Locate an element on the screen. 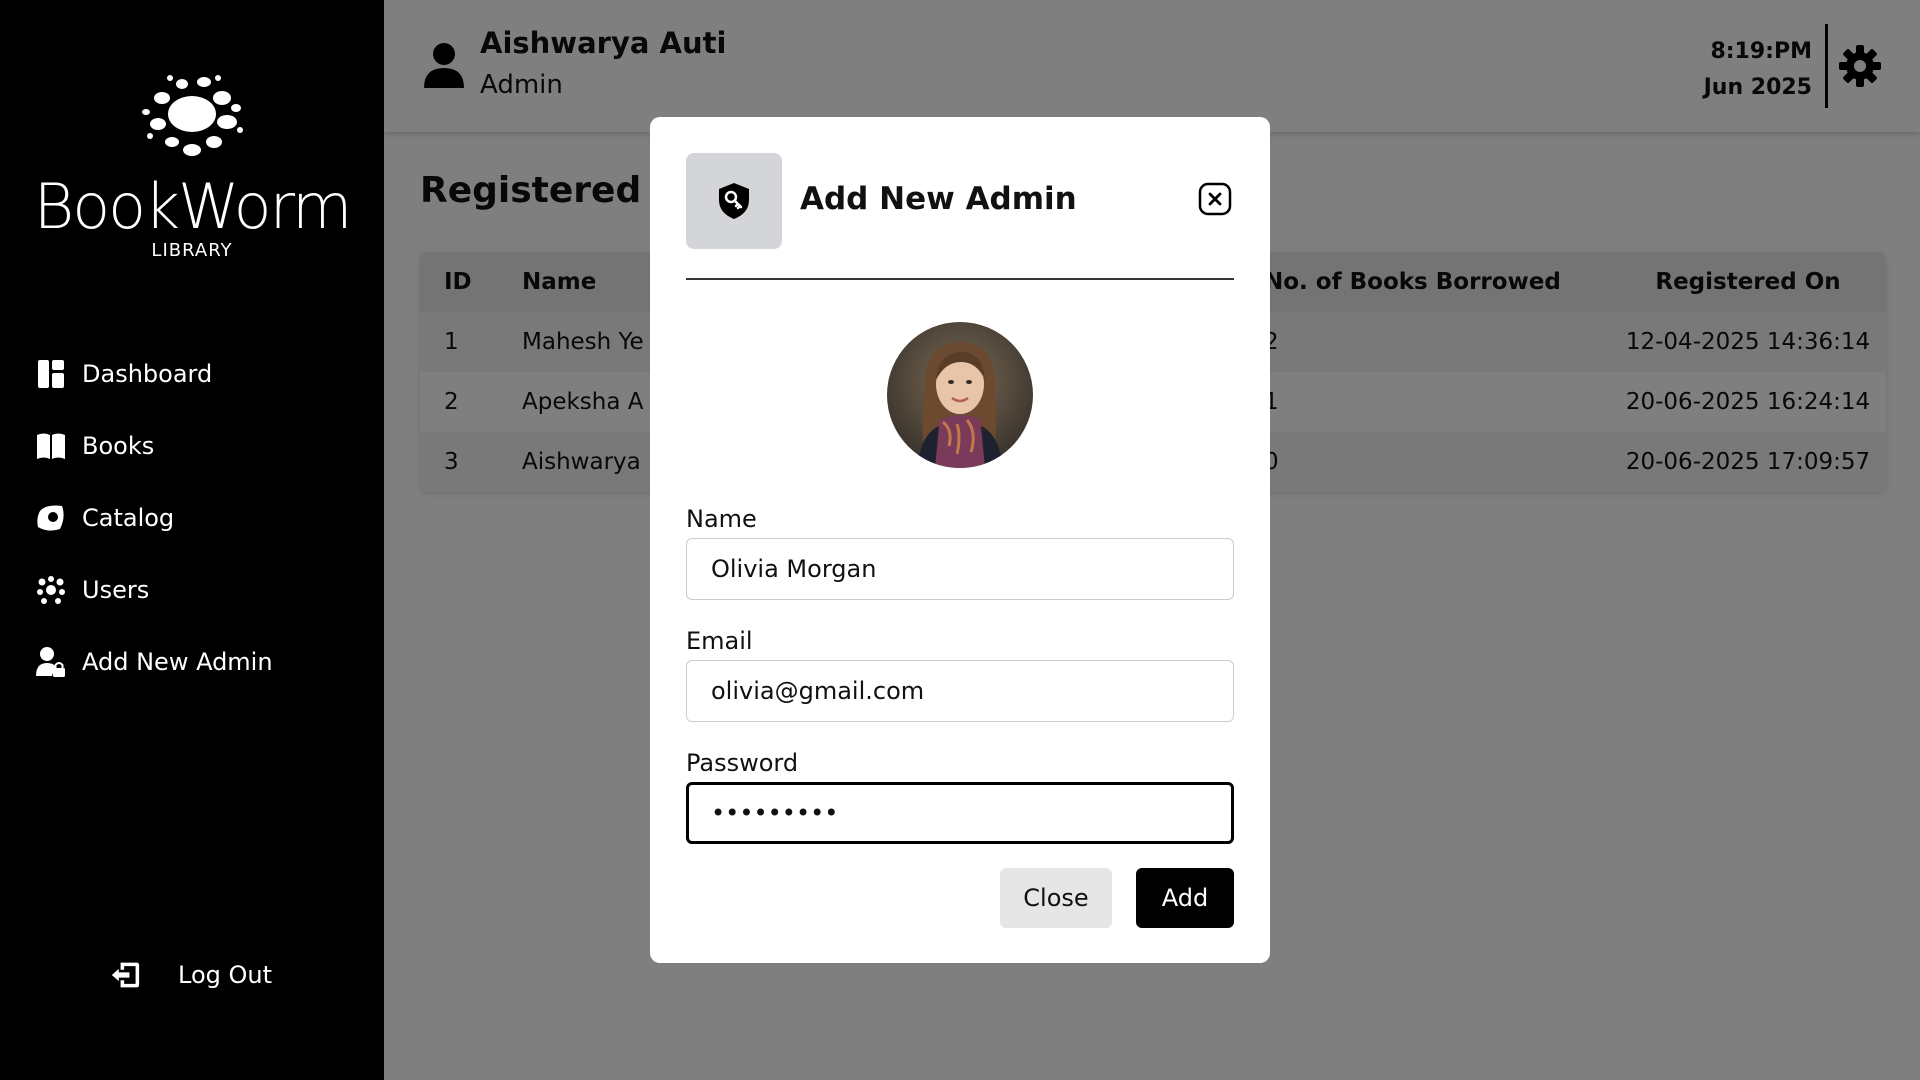 The height and width of the screenshot is (1080, 1920). sidebar-item-add-new-admin: Add New Admin is located at coordinates (196, 662).